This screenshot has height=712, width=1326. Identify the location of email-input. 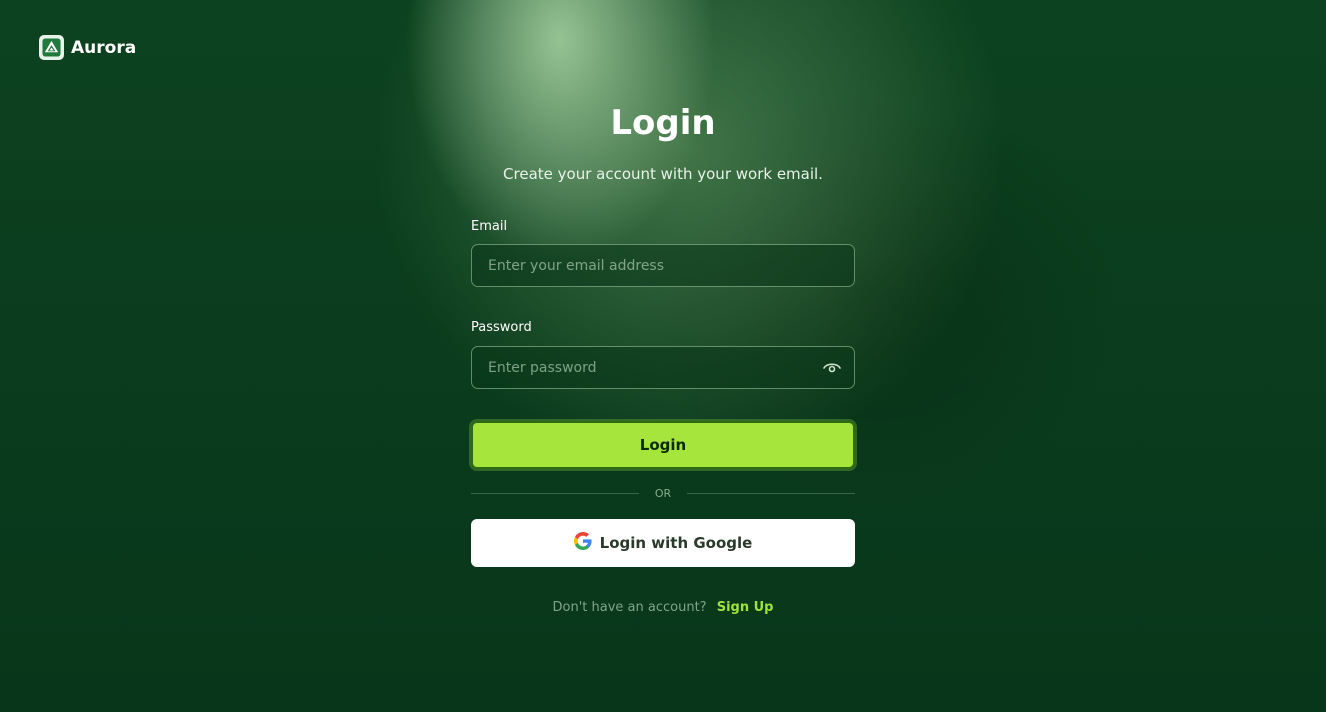
(663, 265).